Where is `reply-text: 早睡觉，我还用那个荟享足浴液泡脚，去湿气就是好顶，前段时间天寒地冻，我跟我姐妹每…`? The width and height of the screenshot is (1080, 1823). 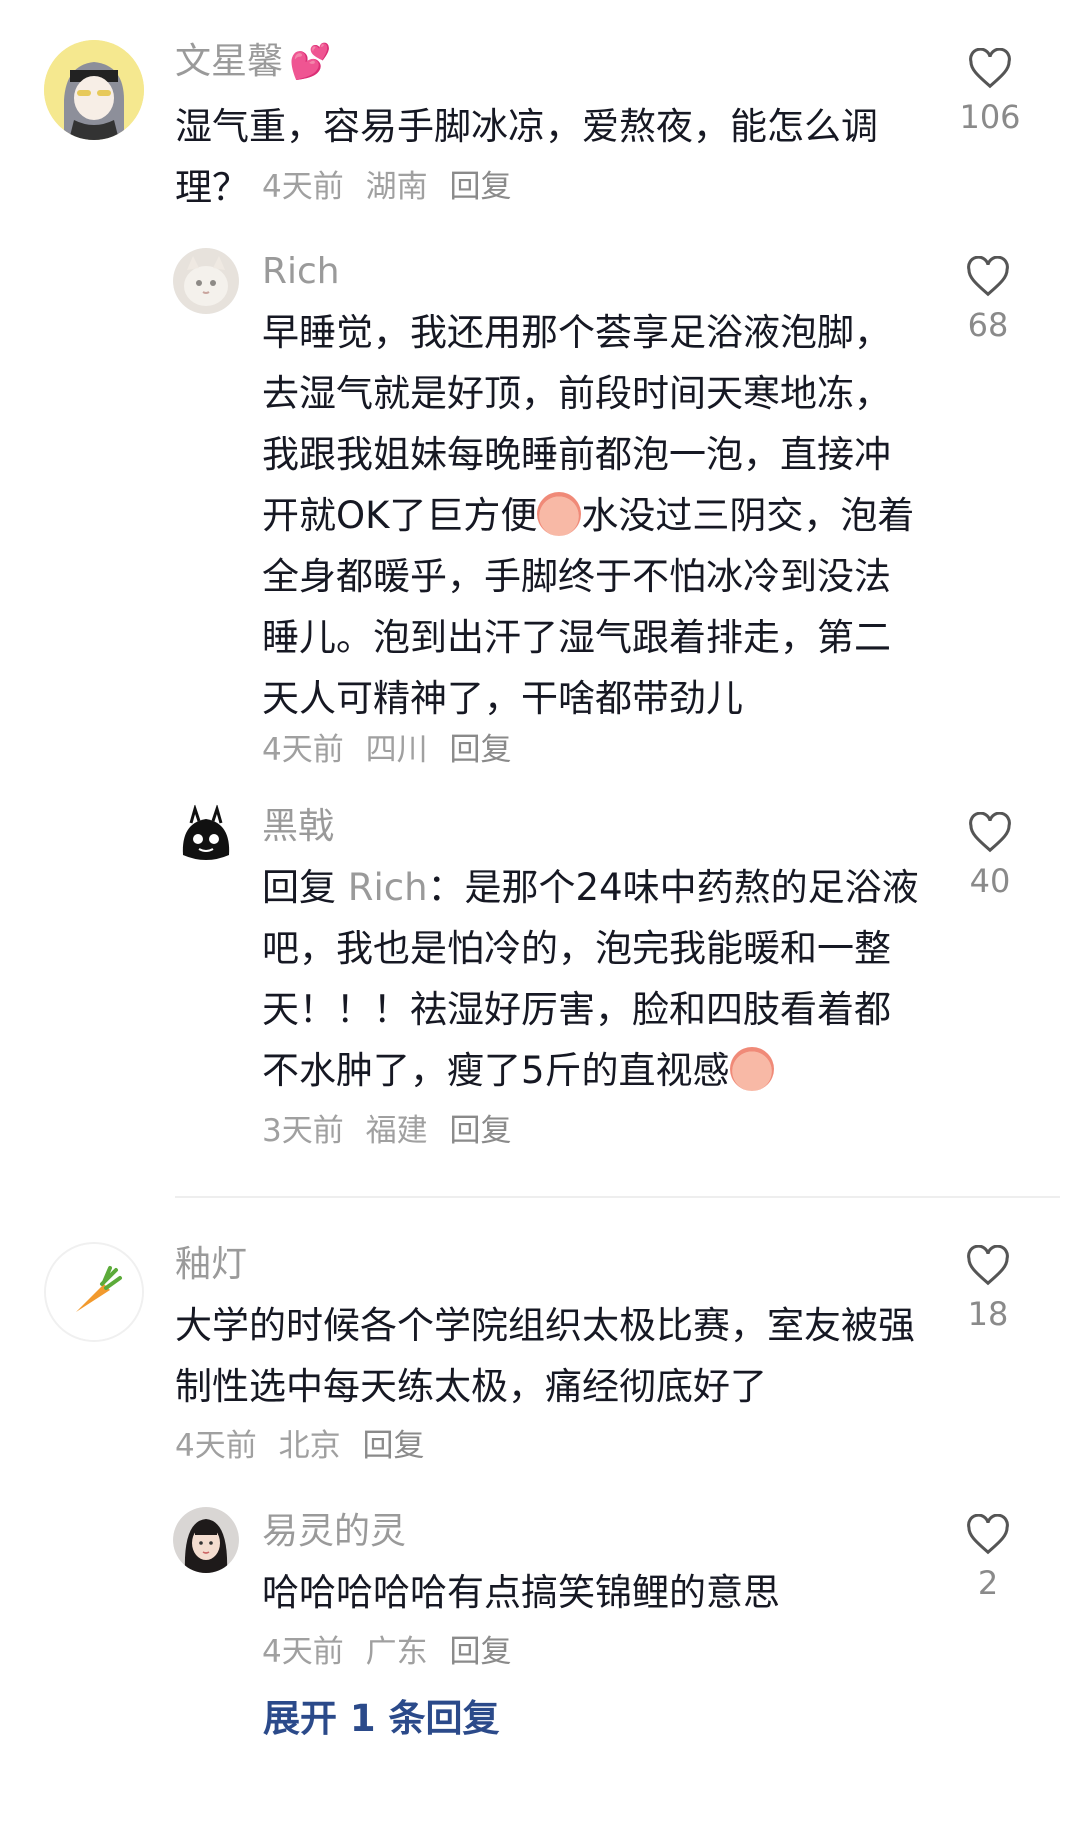
reply-text: 早睡觉，我还用那个荟享足浴液泡脚，去湿气就是好顶，前段时间天寒地冻，我跟我姐妹每… is located at coordinates (592, 515).